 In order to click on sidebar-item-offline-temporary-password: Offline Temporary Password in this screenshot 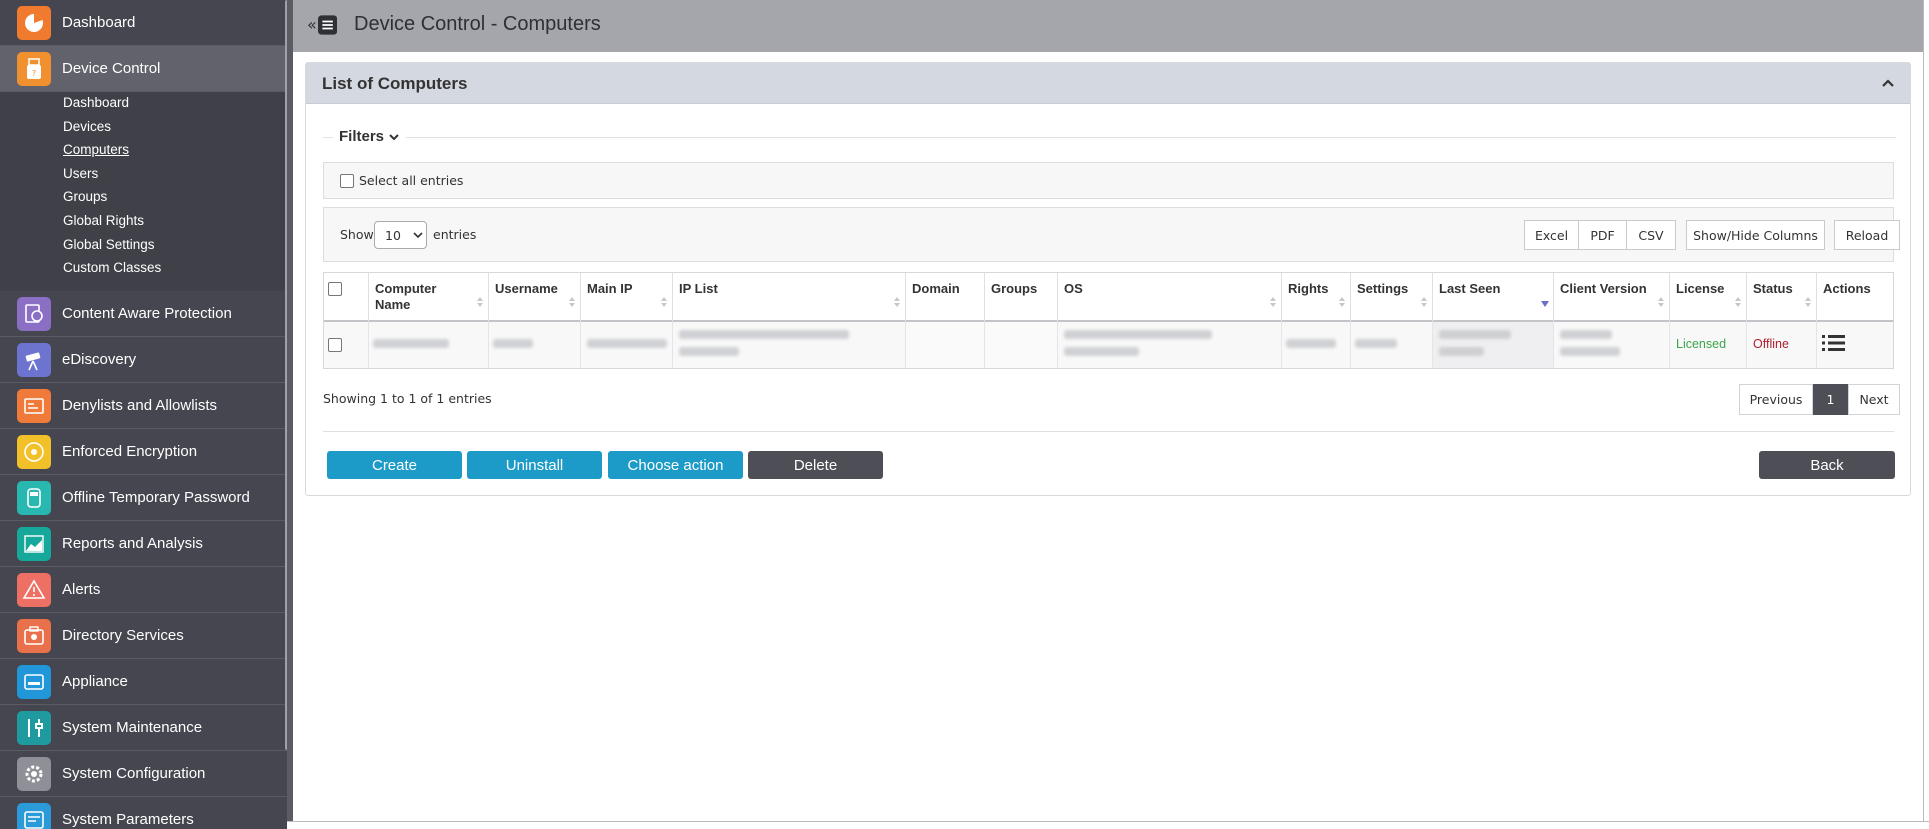, I will do `click(143, 498)`.